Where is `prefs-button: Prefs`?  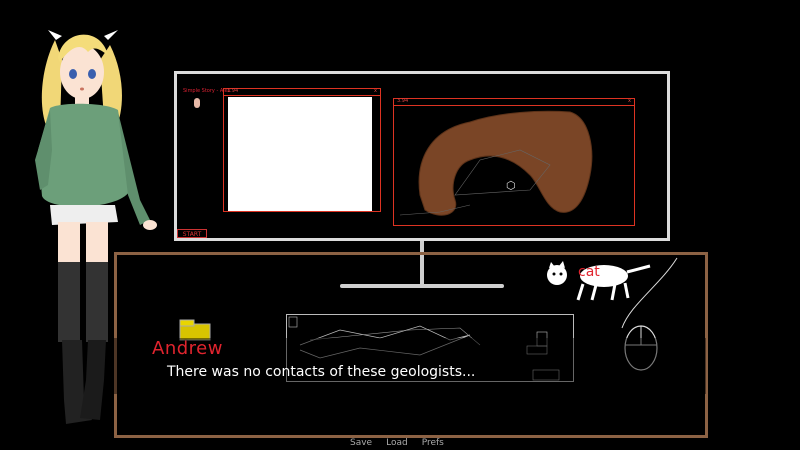 prefs-button: Prefs is located at coordinates (433, 443).